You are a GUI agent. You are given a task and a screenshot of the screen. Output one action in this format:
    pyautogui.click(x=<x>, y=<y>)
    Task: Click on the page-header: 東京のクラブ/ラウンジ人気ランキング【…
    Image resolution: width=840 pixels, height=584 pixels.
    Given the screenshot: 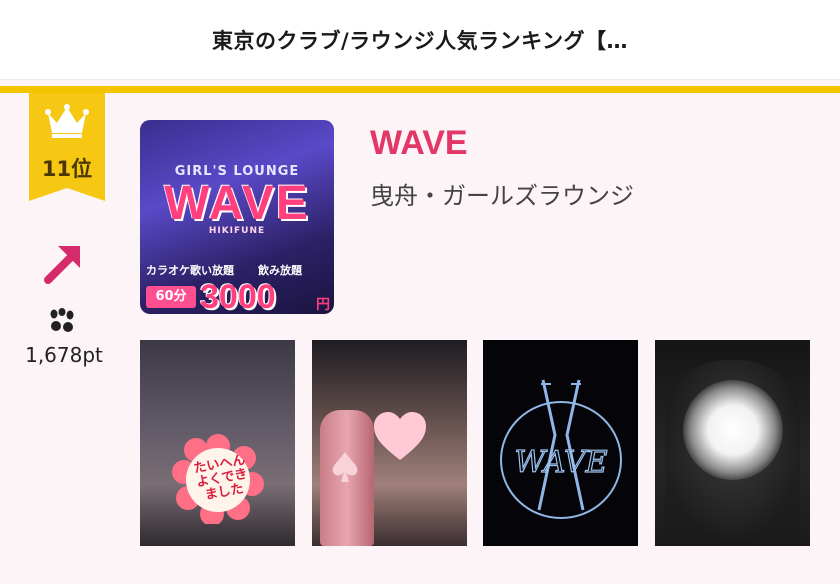 What is the action you would take?
    pyautogui.click(x=420, y=40)
    